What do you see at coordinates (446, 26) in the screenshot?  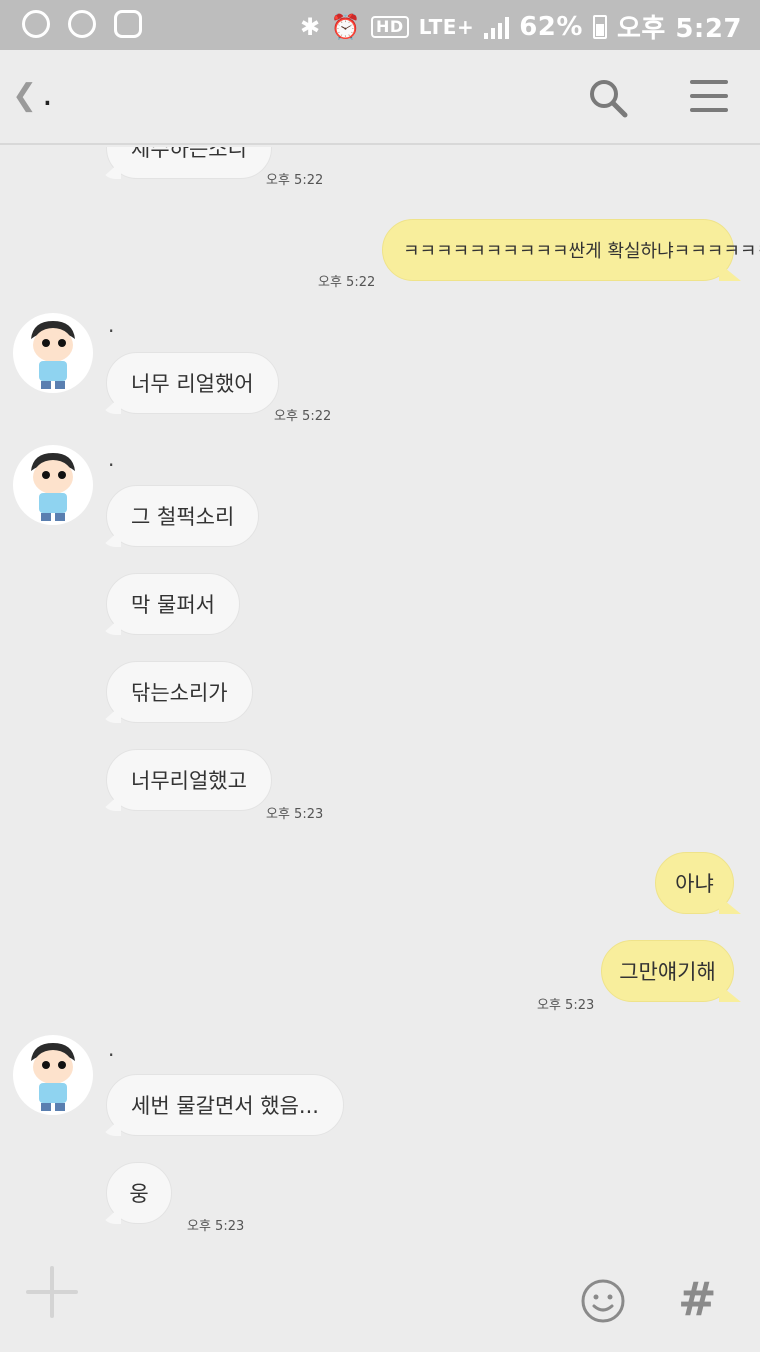 I see `network-type: LTE+` at bounding box center [446, 26].